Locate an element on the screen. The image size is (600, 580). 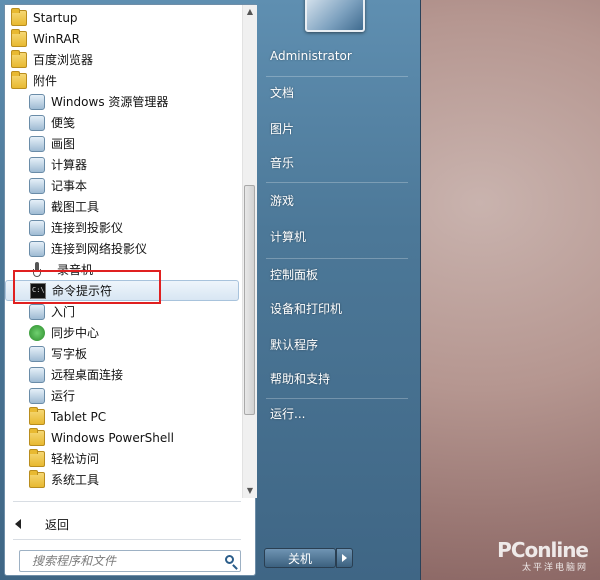
program-label: WinRAR is located at coordinates (56, 38).